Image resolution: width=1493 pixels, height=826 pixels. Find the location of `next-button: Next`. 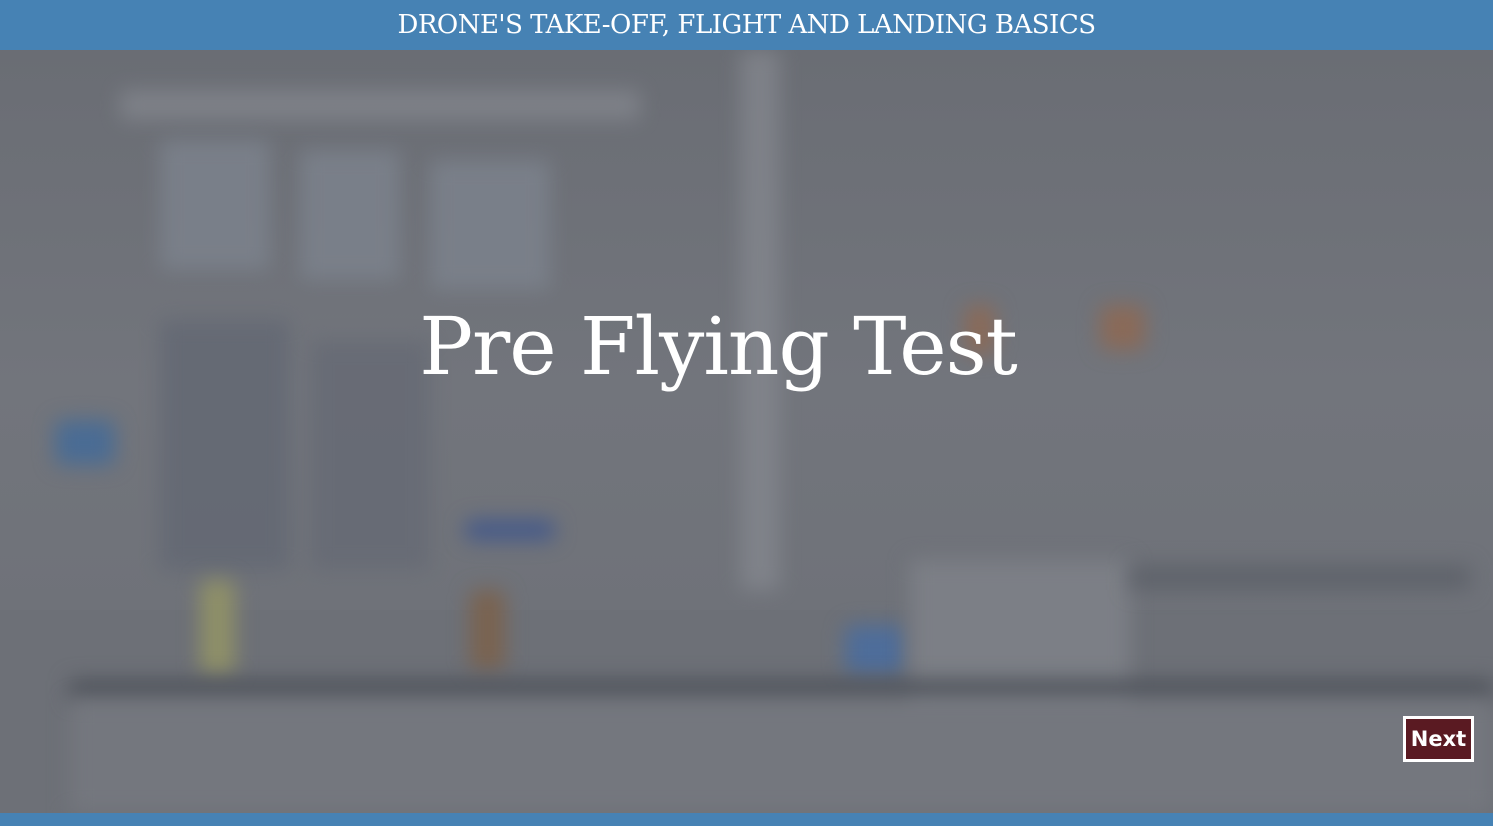

next-button: Next is located at coordinates (1438, 739).